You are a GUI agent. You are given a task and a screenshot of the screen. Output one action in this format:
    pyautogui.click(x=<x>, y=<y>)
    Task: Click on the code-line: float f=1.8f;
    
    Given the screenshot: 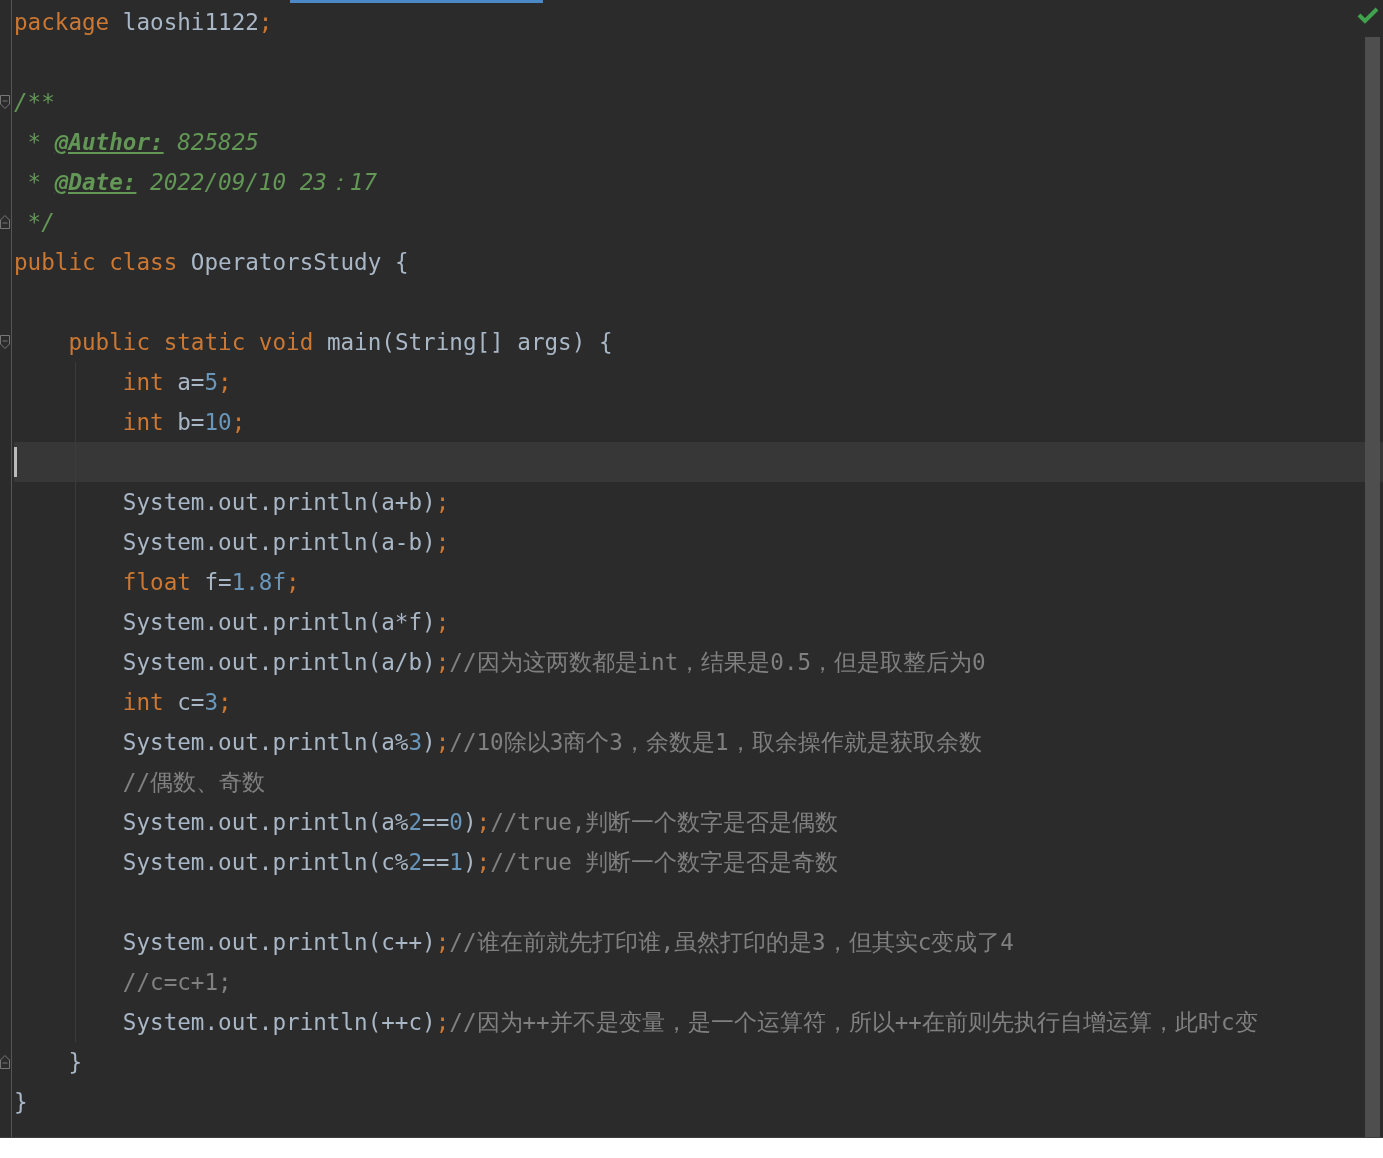 What is the action you would take?
    pyautogui.click(x=210, y=582)
    